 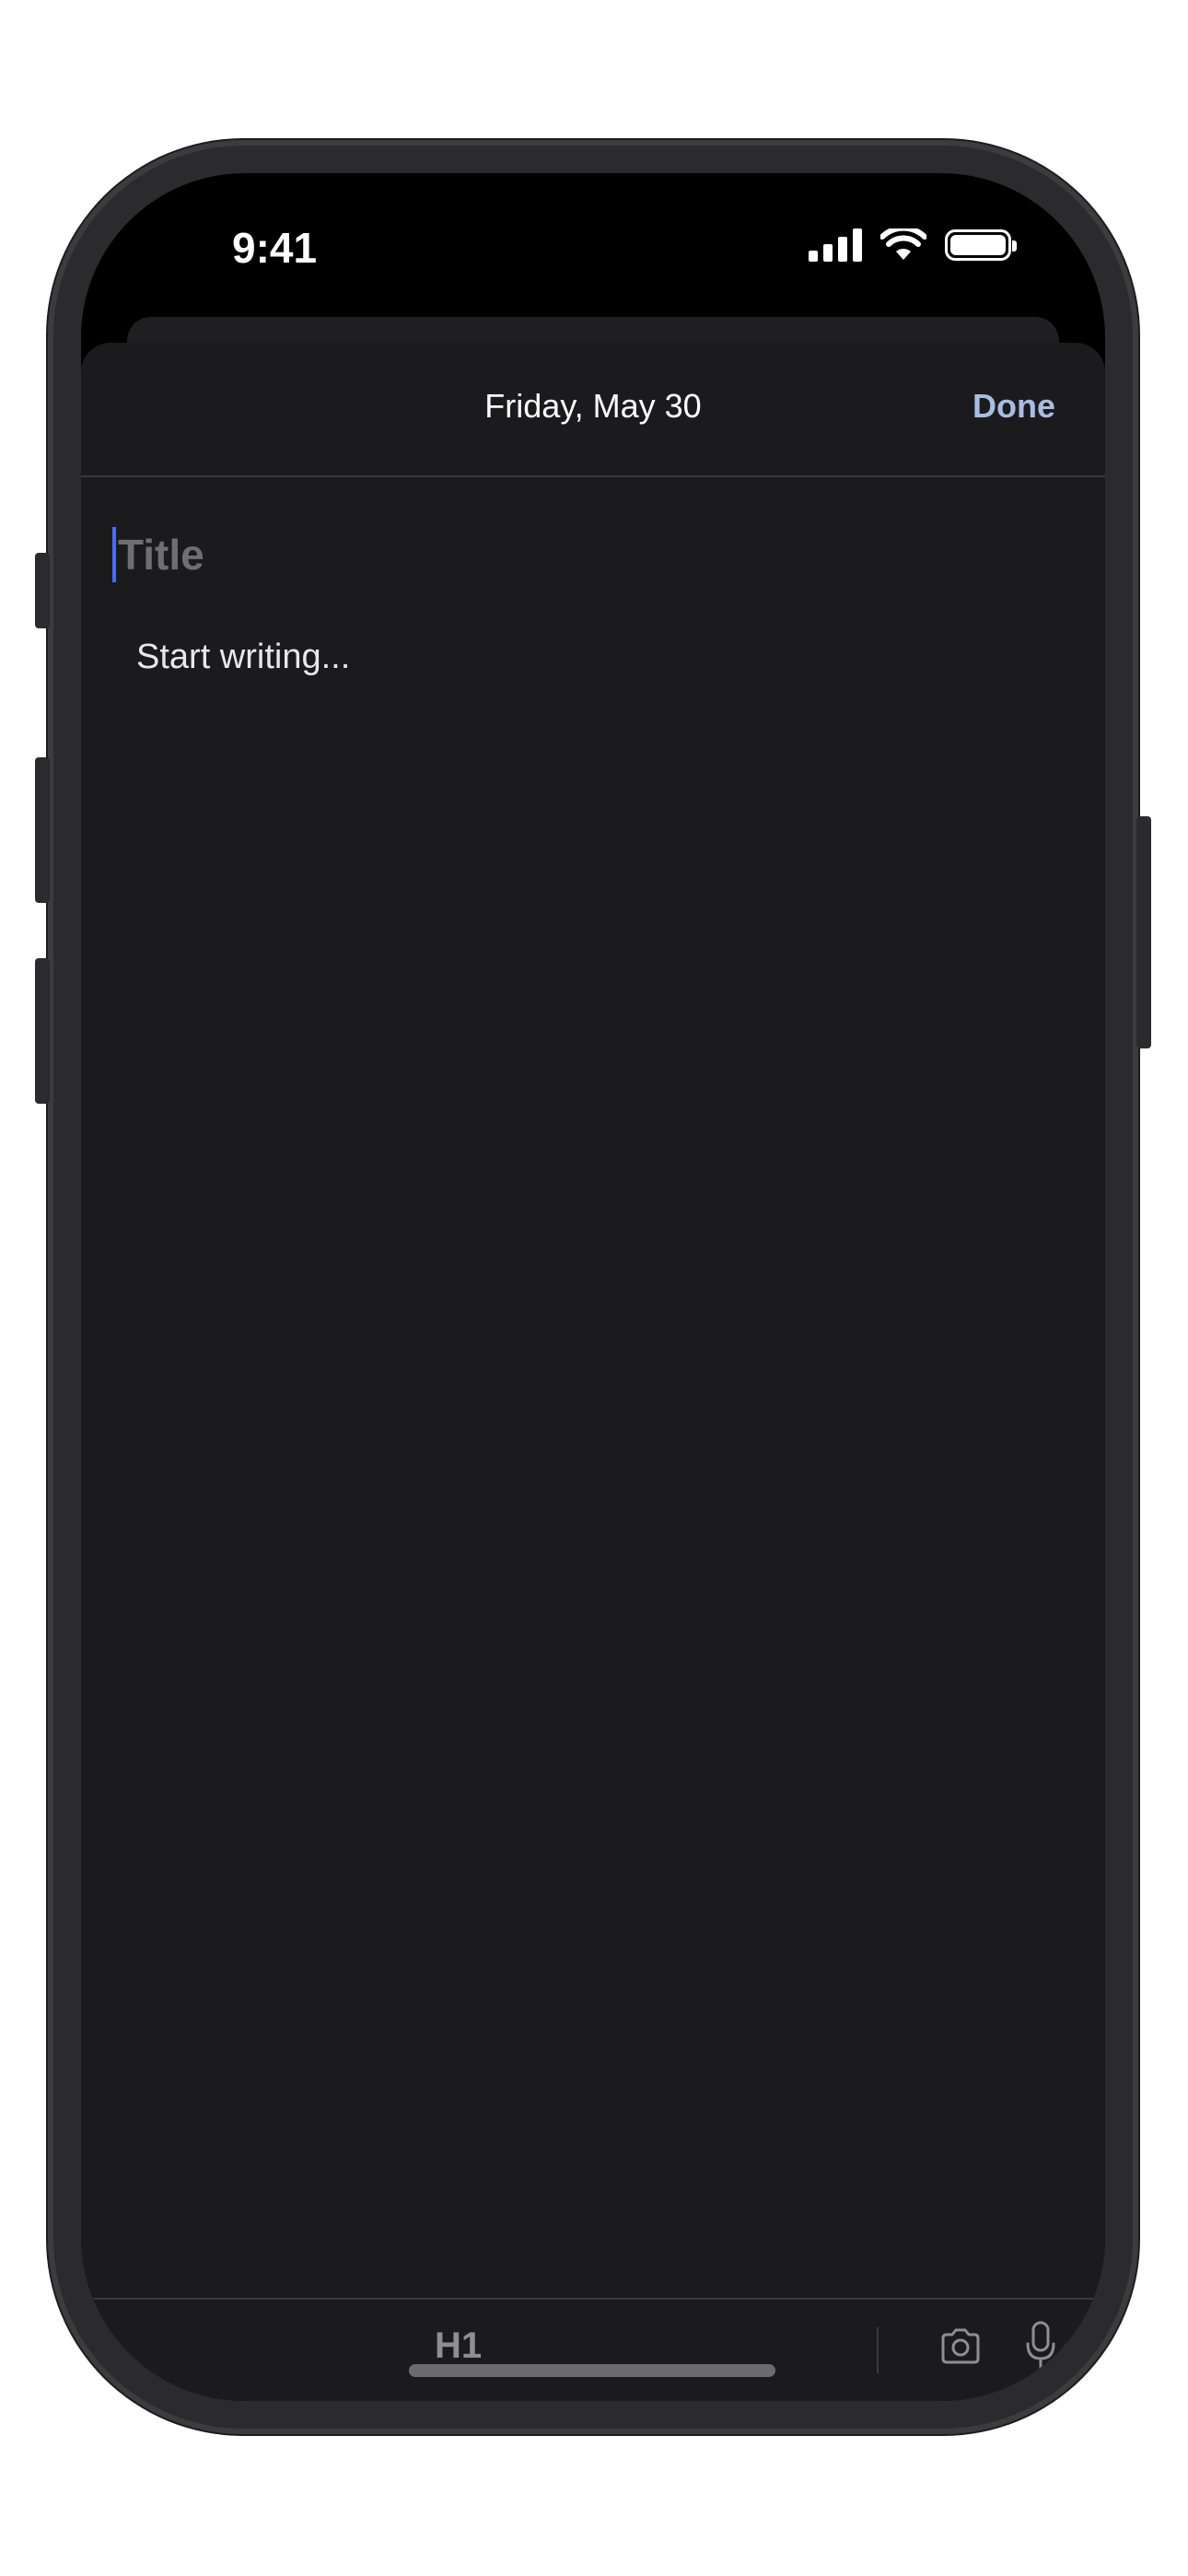 I want to click on heading-button: H1, so click(x=458, y=2346).